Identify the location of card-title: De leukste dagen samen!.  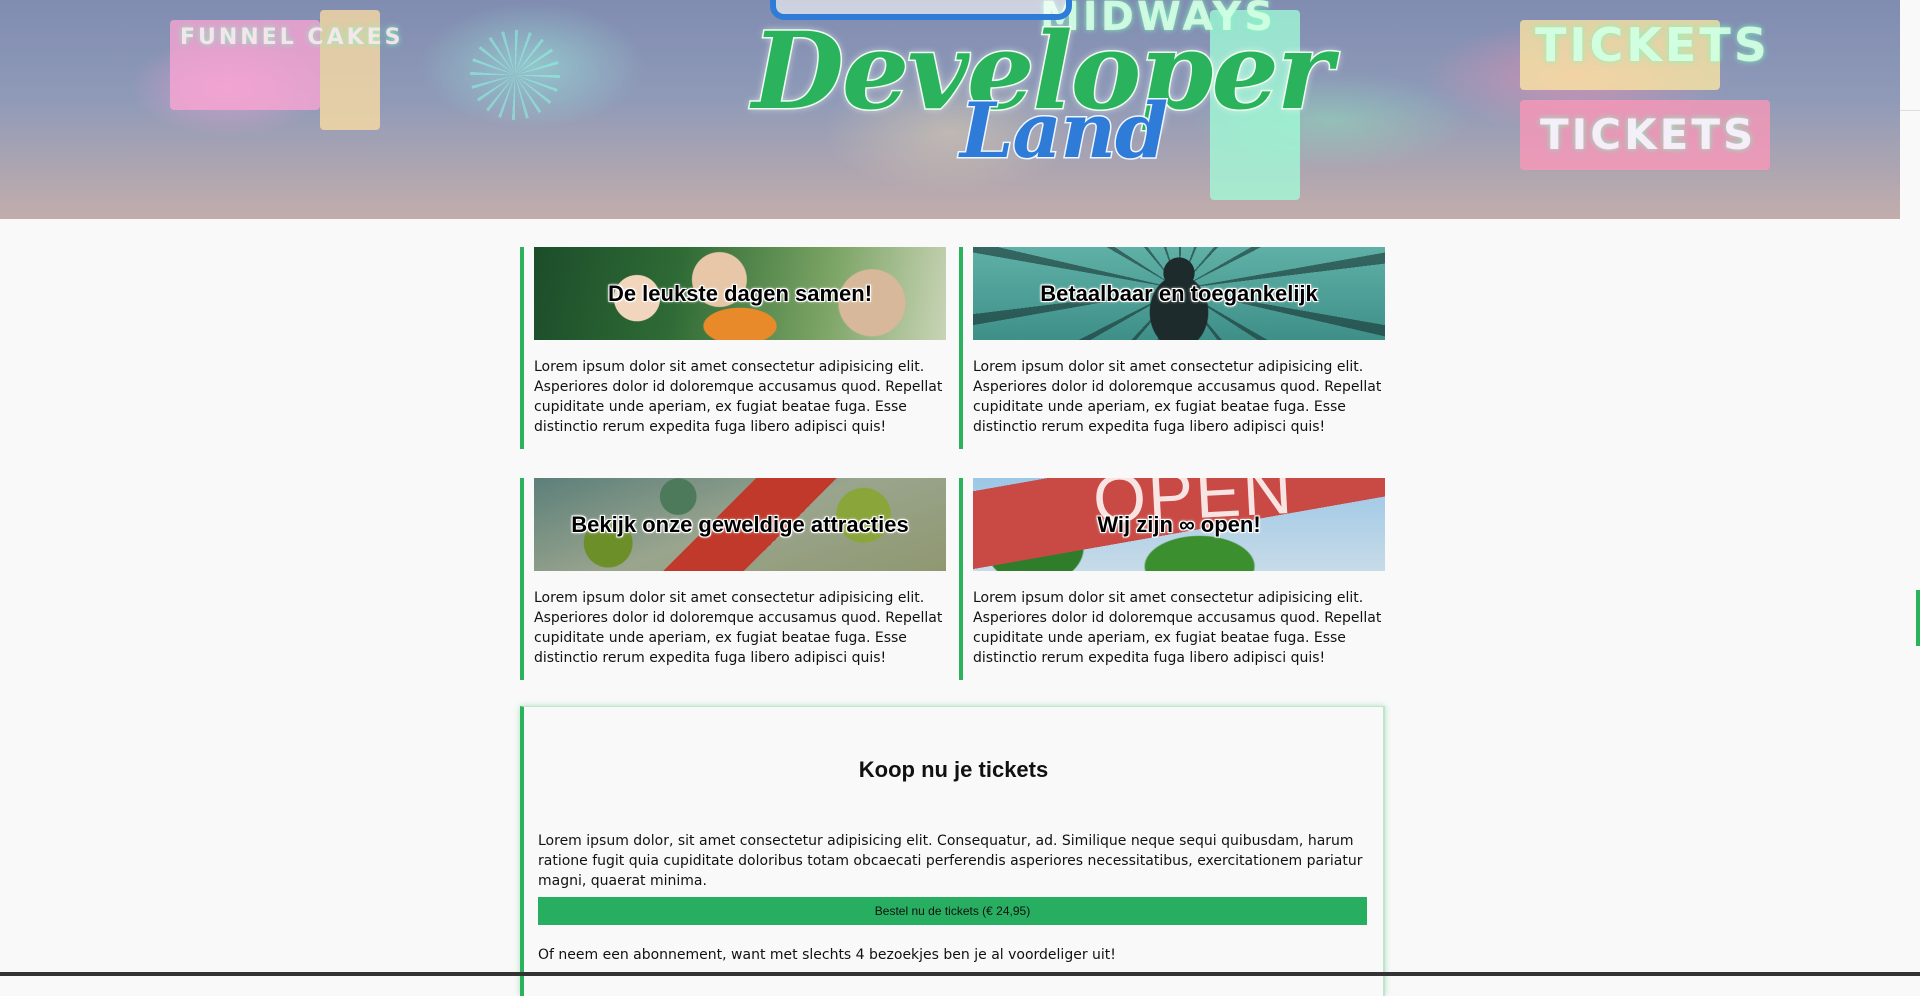
(740, 293).